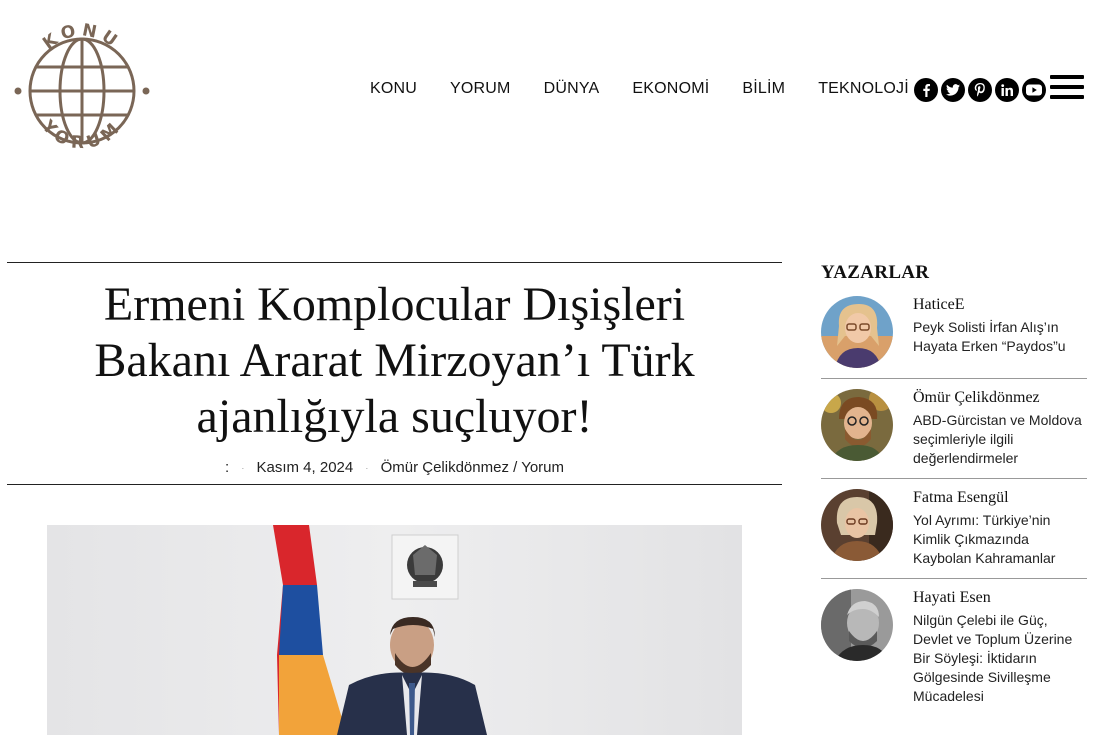 Image resolution: width=1095 pixels, height=735 pixels. Describe the element at coordinates (480, 89) in the screenshot. I see `nav-item-yorum: YORUM` at that location.